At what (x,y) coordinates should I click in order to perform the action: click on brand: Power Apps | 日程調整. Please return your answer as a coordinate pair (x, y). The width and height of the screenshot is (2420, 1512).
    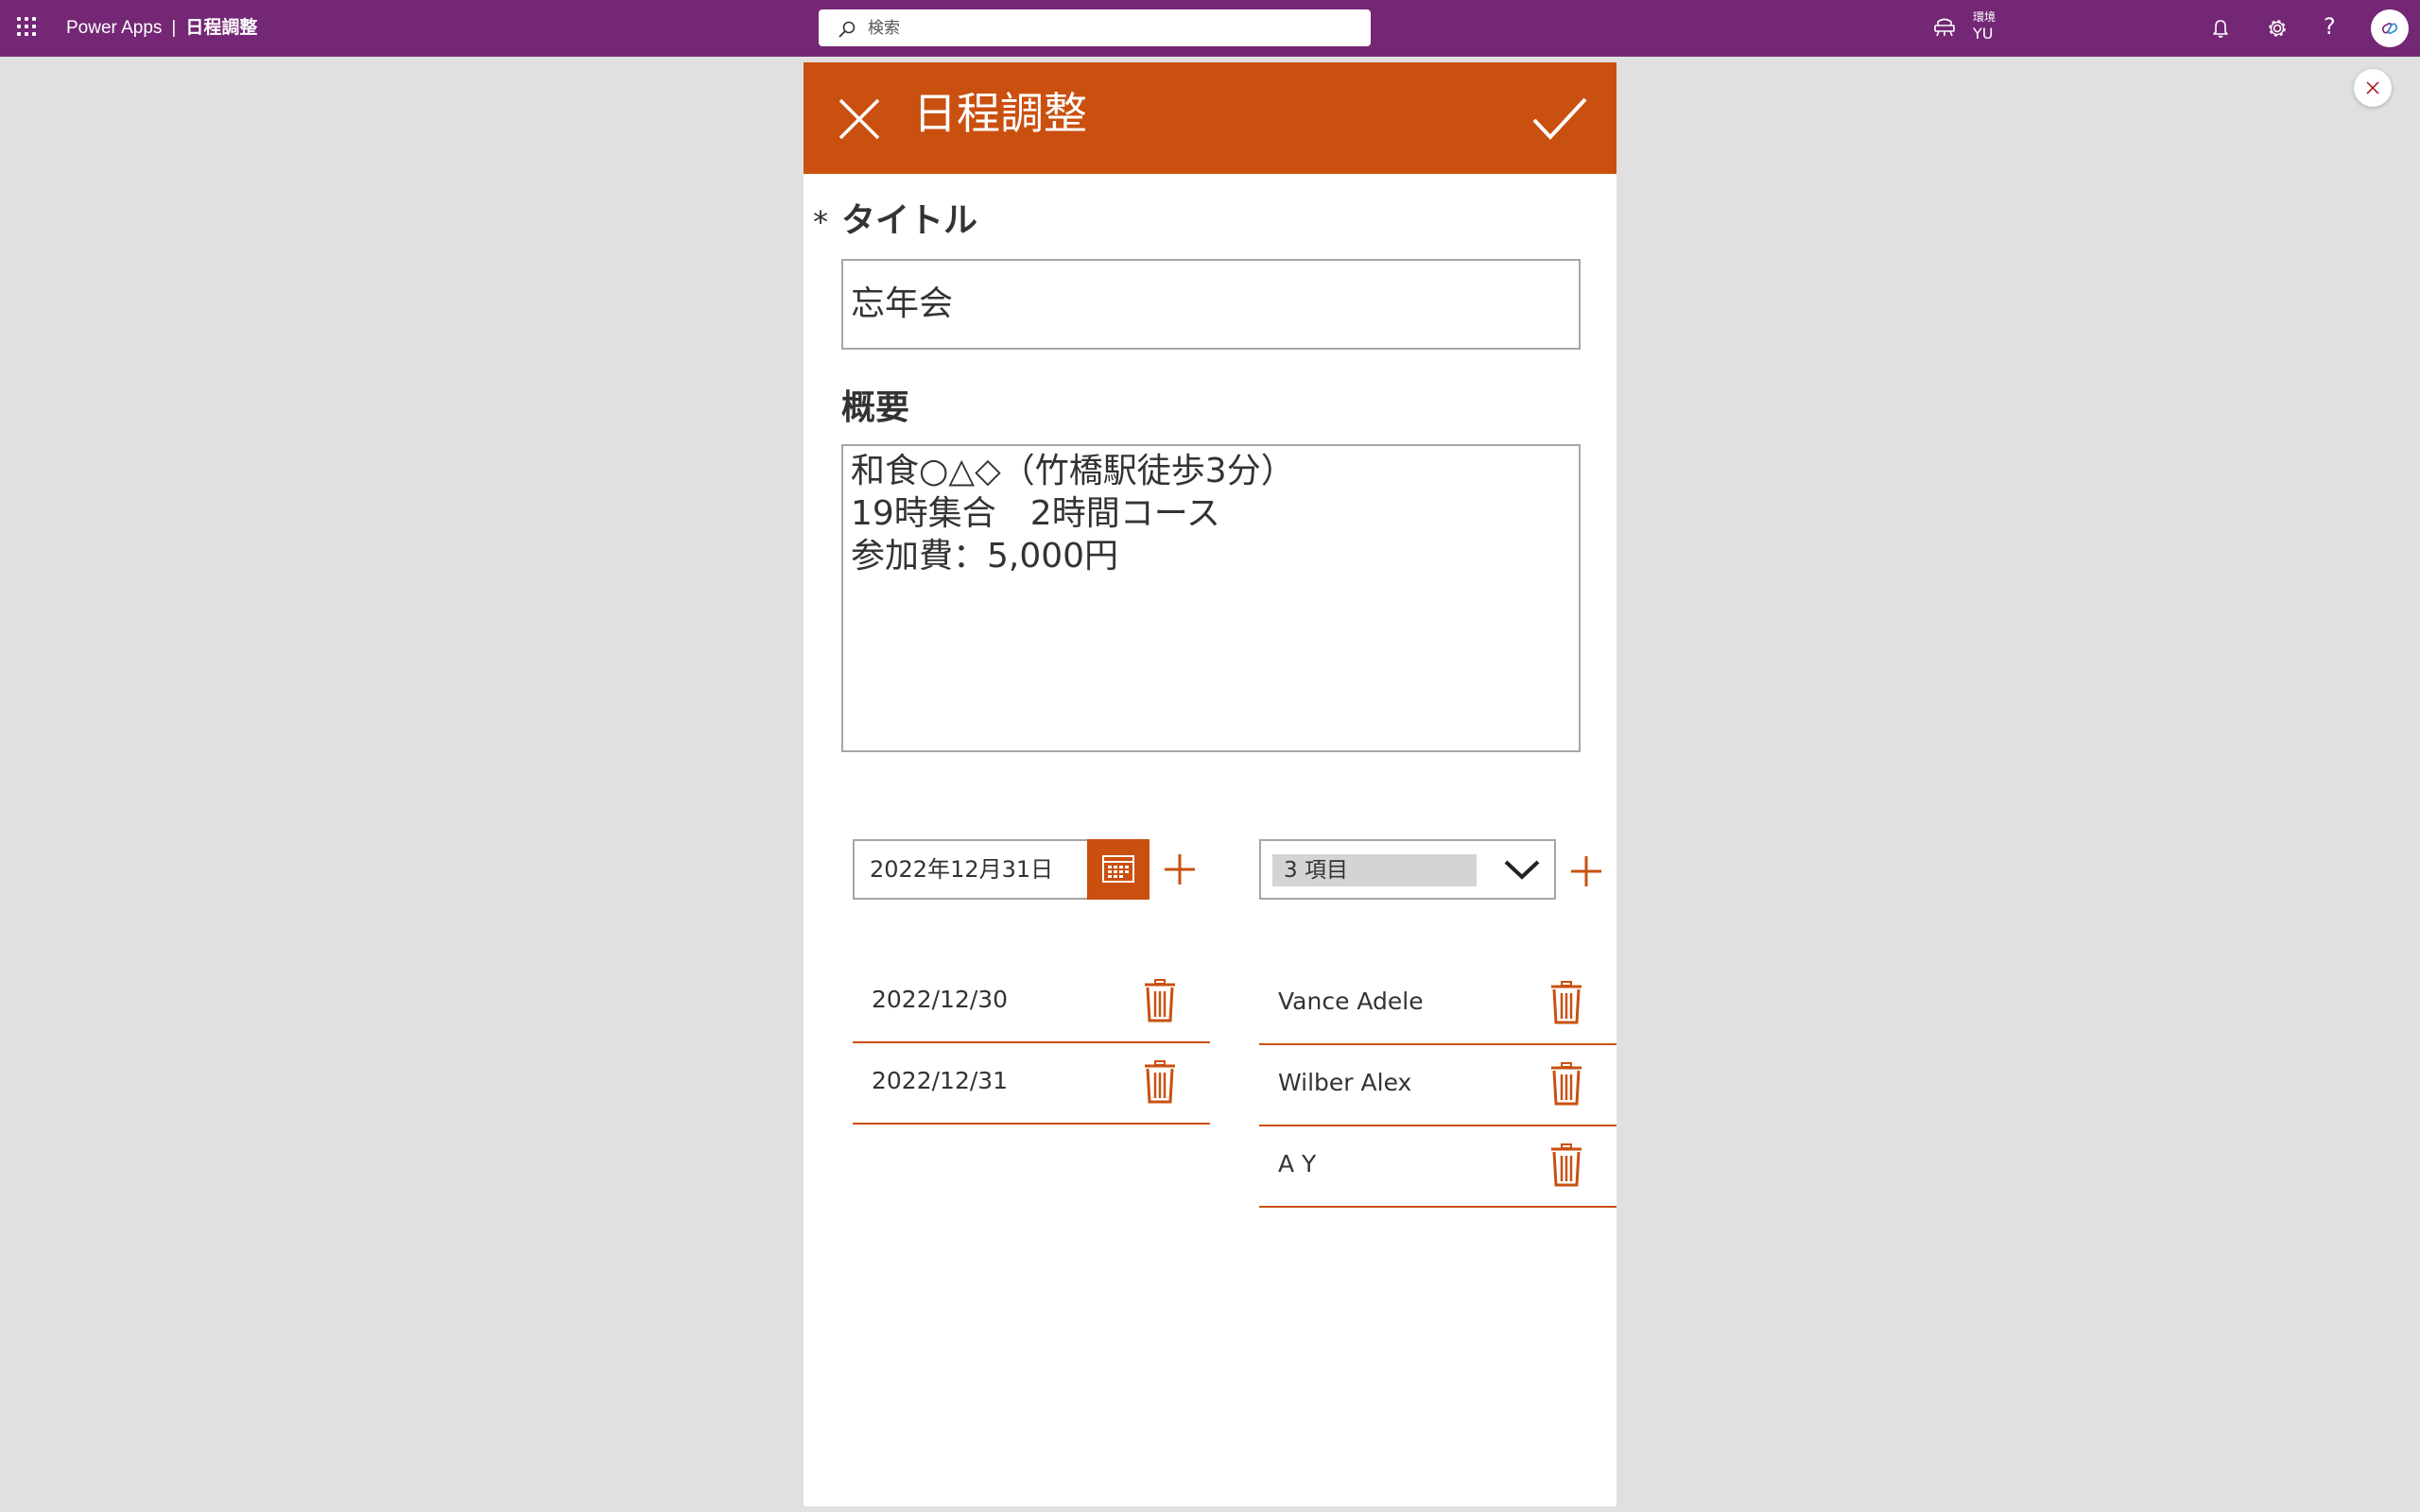
    Looking at the image, I should click on (161, 28).